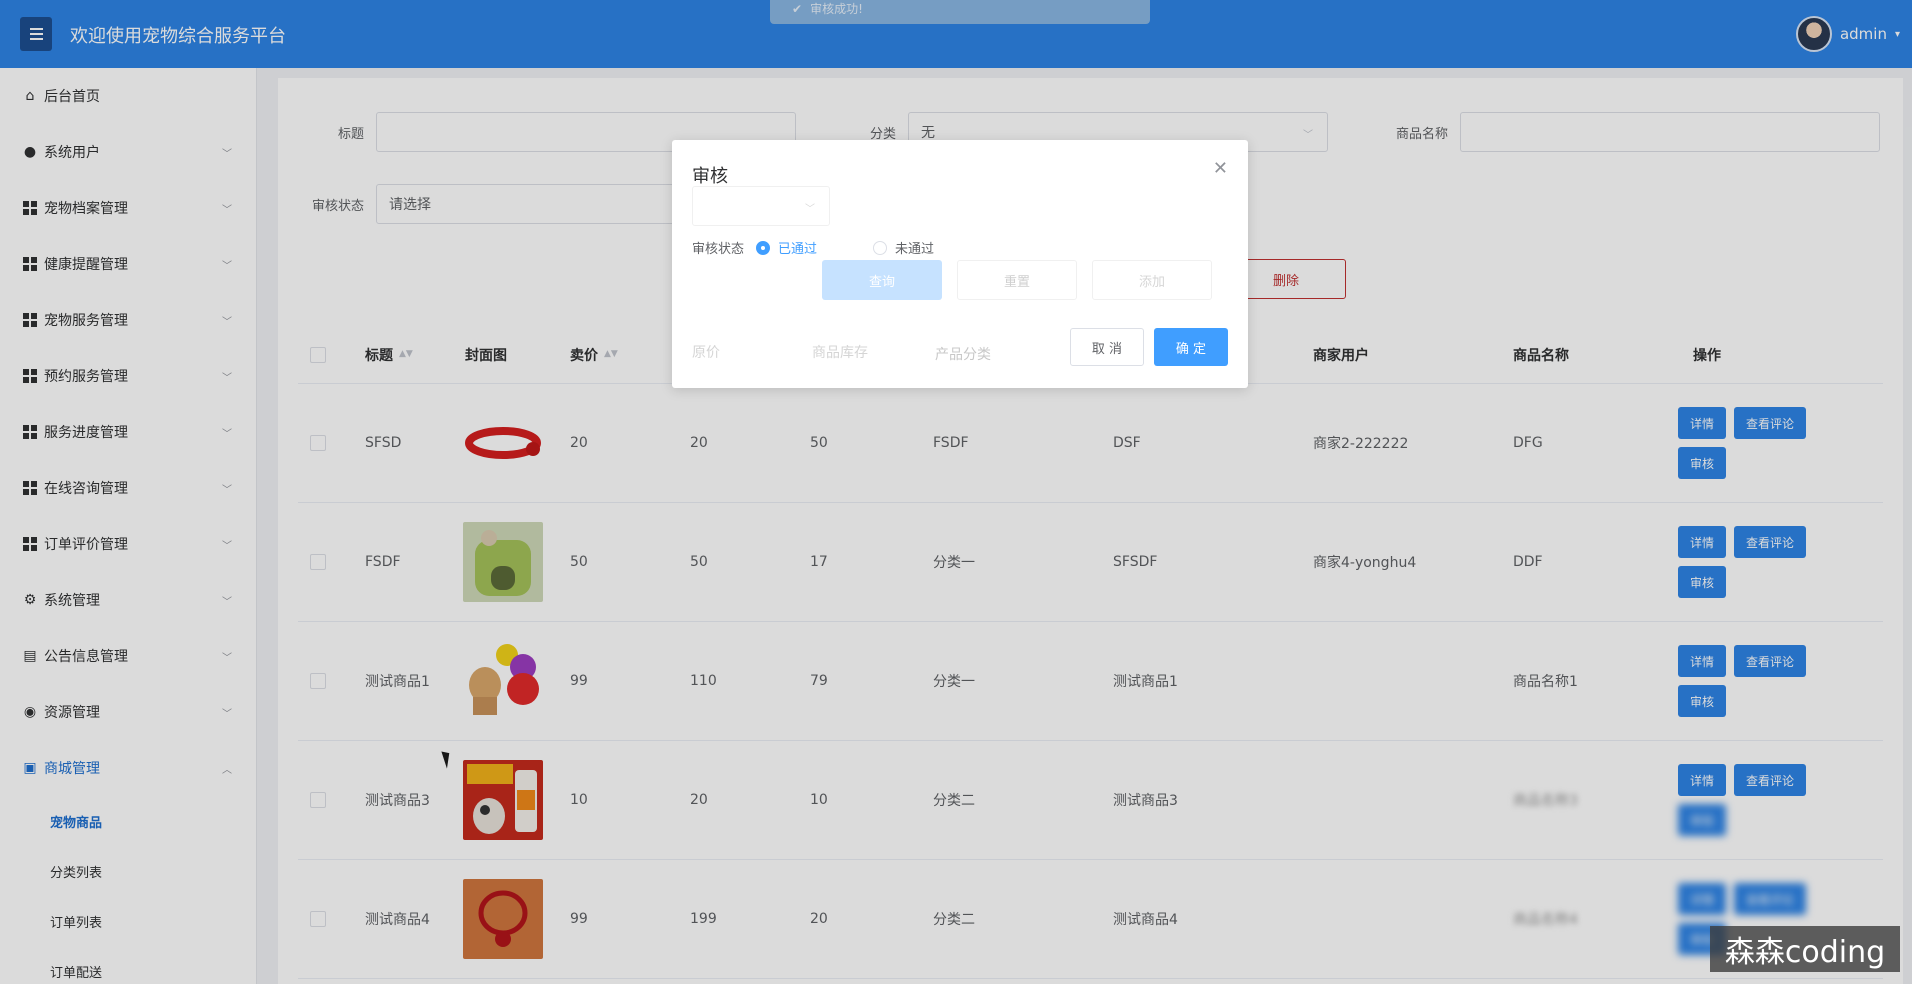 The width and height of the screenshot is (1912, 984). Describe the element at coordinates (389, 354) in the screenshot. I see `col-title: 标题 ▲▼` at that location.